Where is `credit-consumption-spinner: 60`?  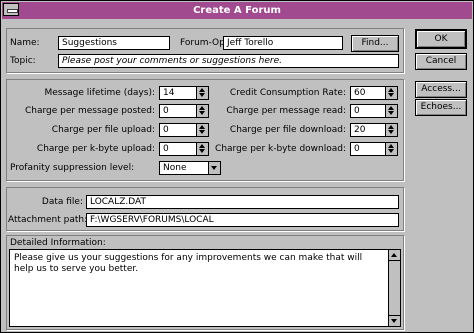
credit-consumption-spinner: 60 is located at coordinates (374, 93).